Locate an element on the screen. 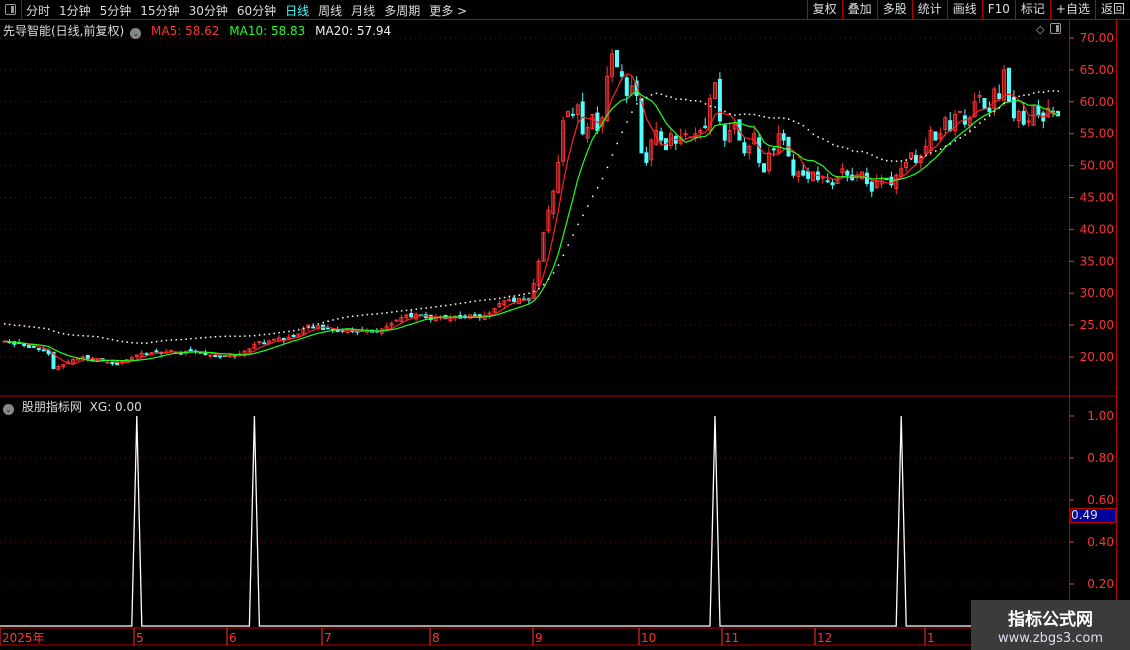 The width and height of the screenshot is (1130, 650). period-tab-0: 分时 is located at coordinates (38, 10).